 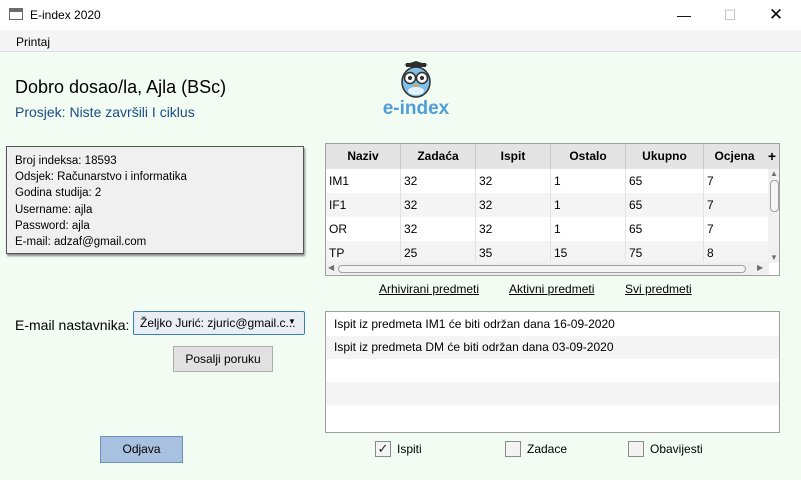 What do you see at coordinates (363, 156) in the screenshot?
I see `column-header-naziv: Naziv` at bounding box center [363, 156].